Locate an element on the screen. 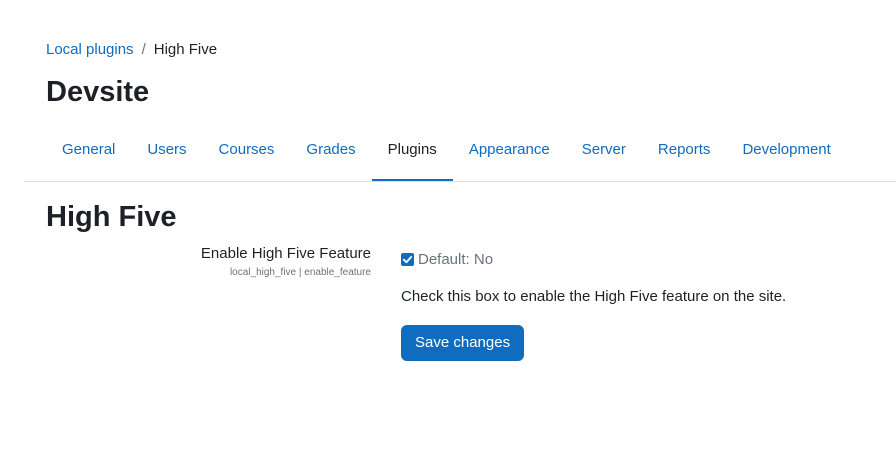  tab-server: Server is located at coordinates (604, 151).